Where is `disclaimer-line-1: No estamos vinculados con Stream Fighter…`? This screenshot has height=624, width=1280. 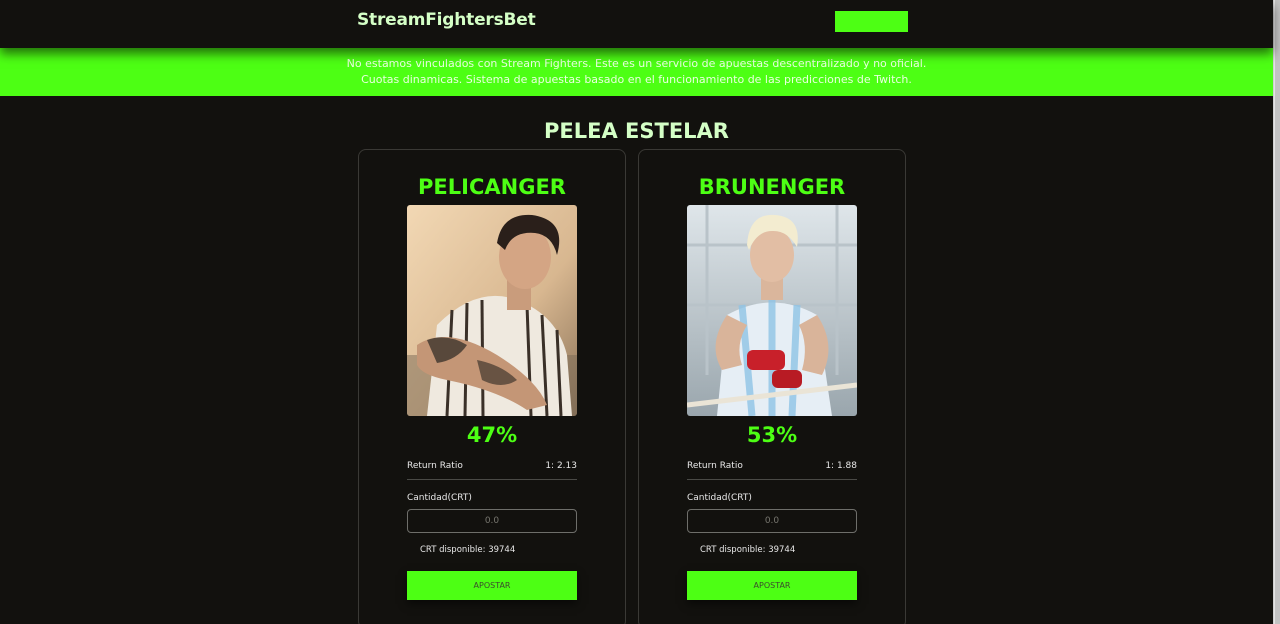
disclaimer-line-1: No estamos vinculados con Stream Fighter… is located at coordinates (636, 63).